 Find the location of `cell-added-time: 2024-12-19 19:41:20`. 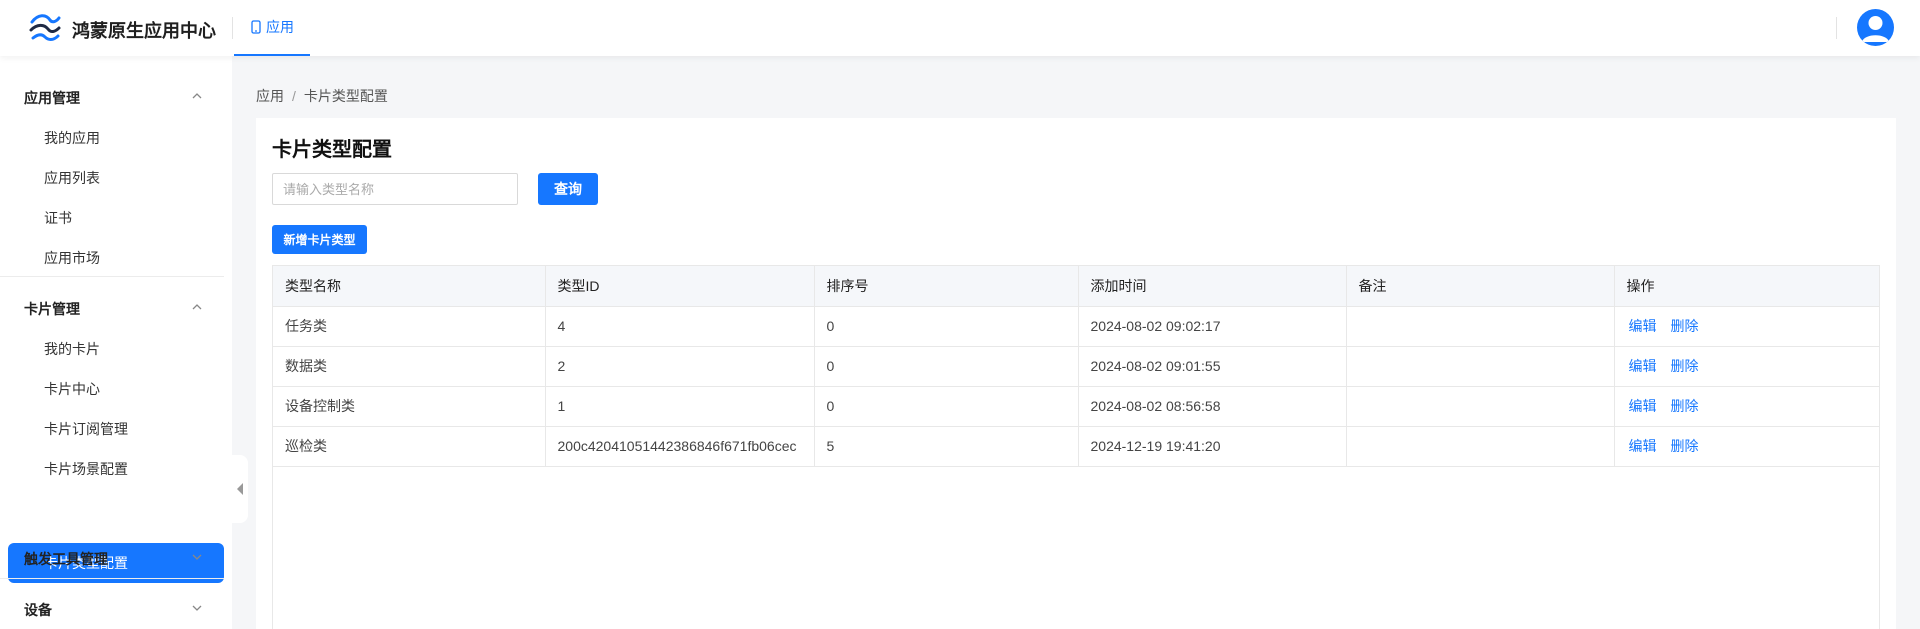

cell-added-time: 2024-12-19 19:41:20 is located at coordinates (1212, 446).